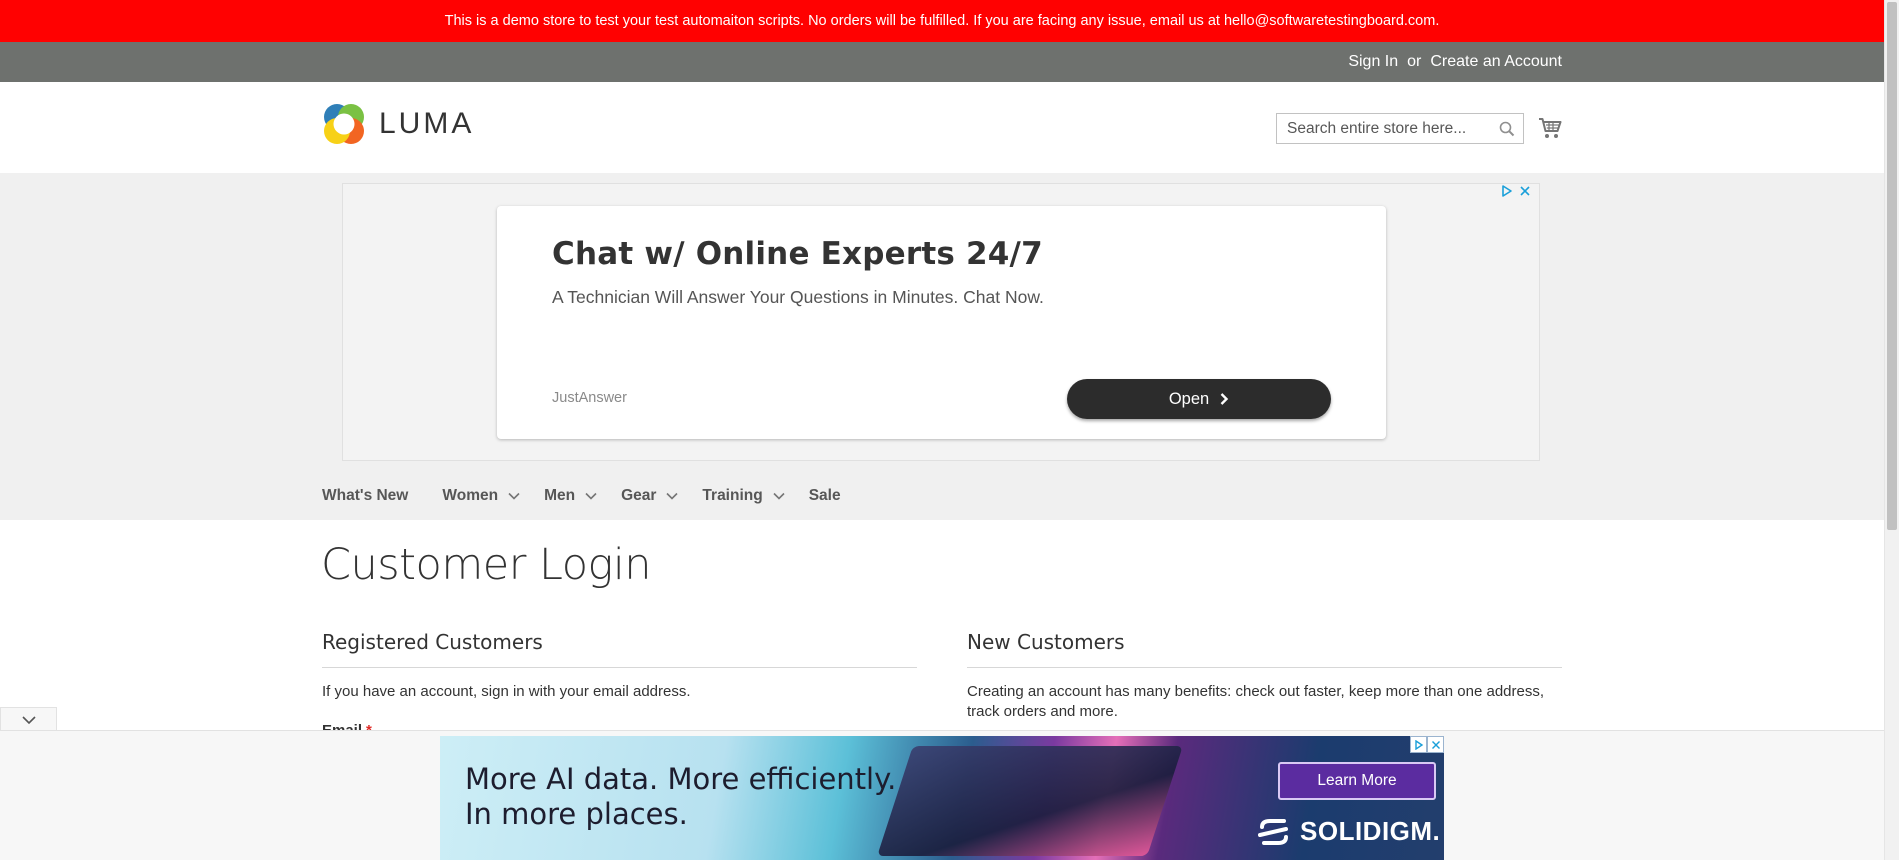  I want to click on nav-item-women: Women, so click(481, 496).